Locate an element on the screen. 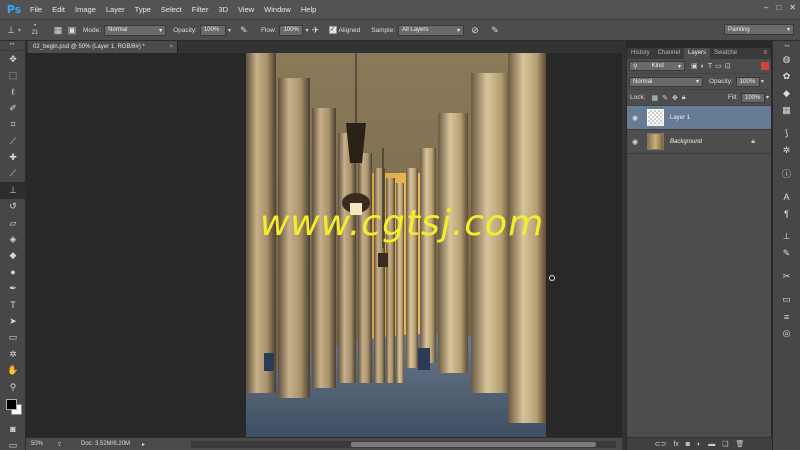 This screenshot has width=800, height=450. pressure-opacity-icon: ✎ is located at coordinates (244, 30).